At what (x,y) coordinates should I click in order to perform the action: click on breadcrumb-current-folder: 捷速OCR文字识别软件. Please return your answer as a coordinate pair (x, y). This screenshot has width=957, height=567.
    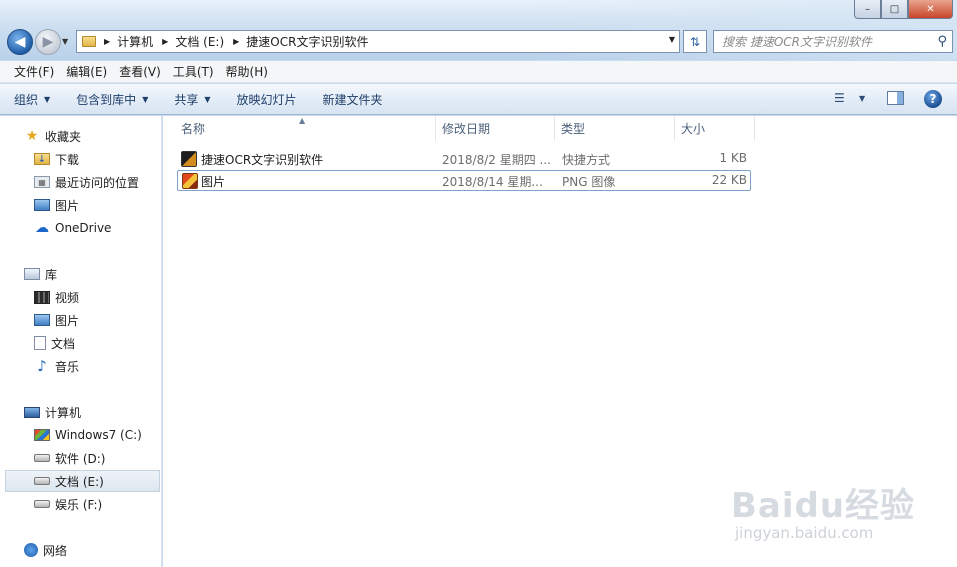
    Looking at the image, I should click on (307, 41).